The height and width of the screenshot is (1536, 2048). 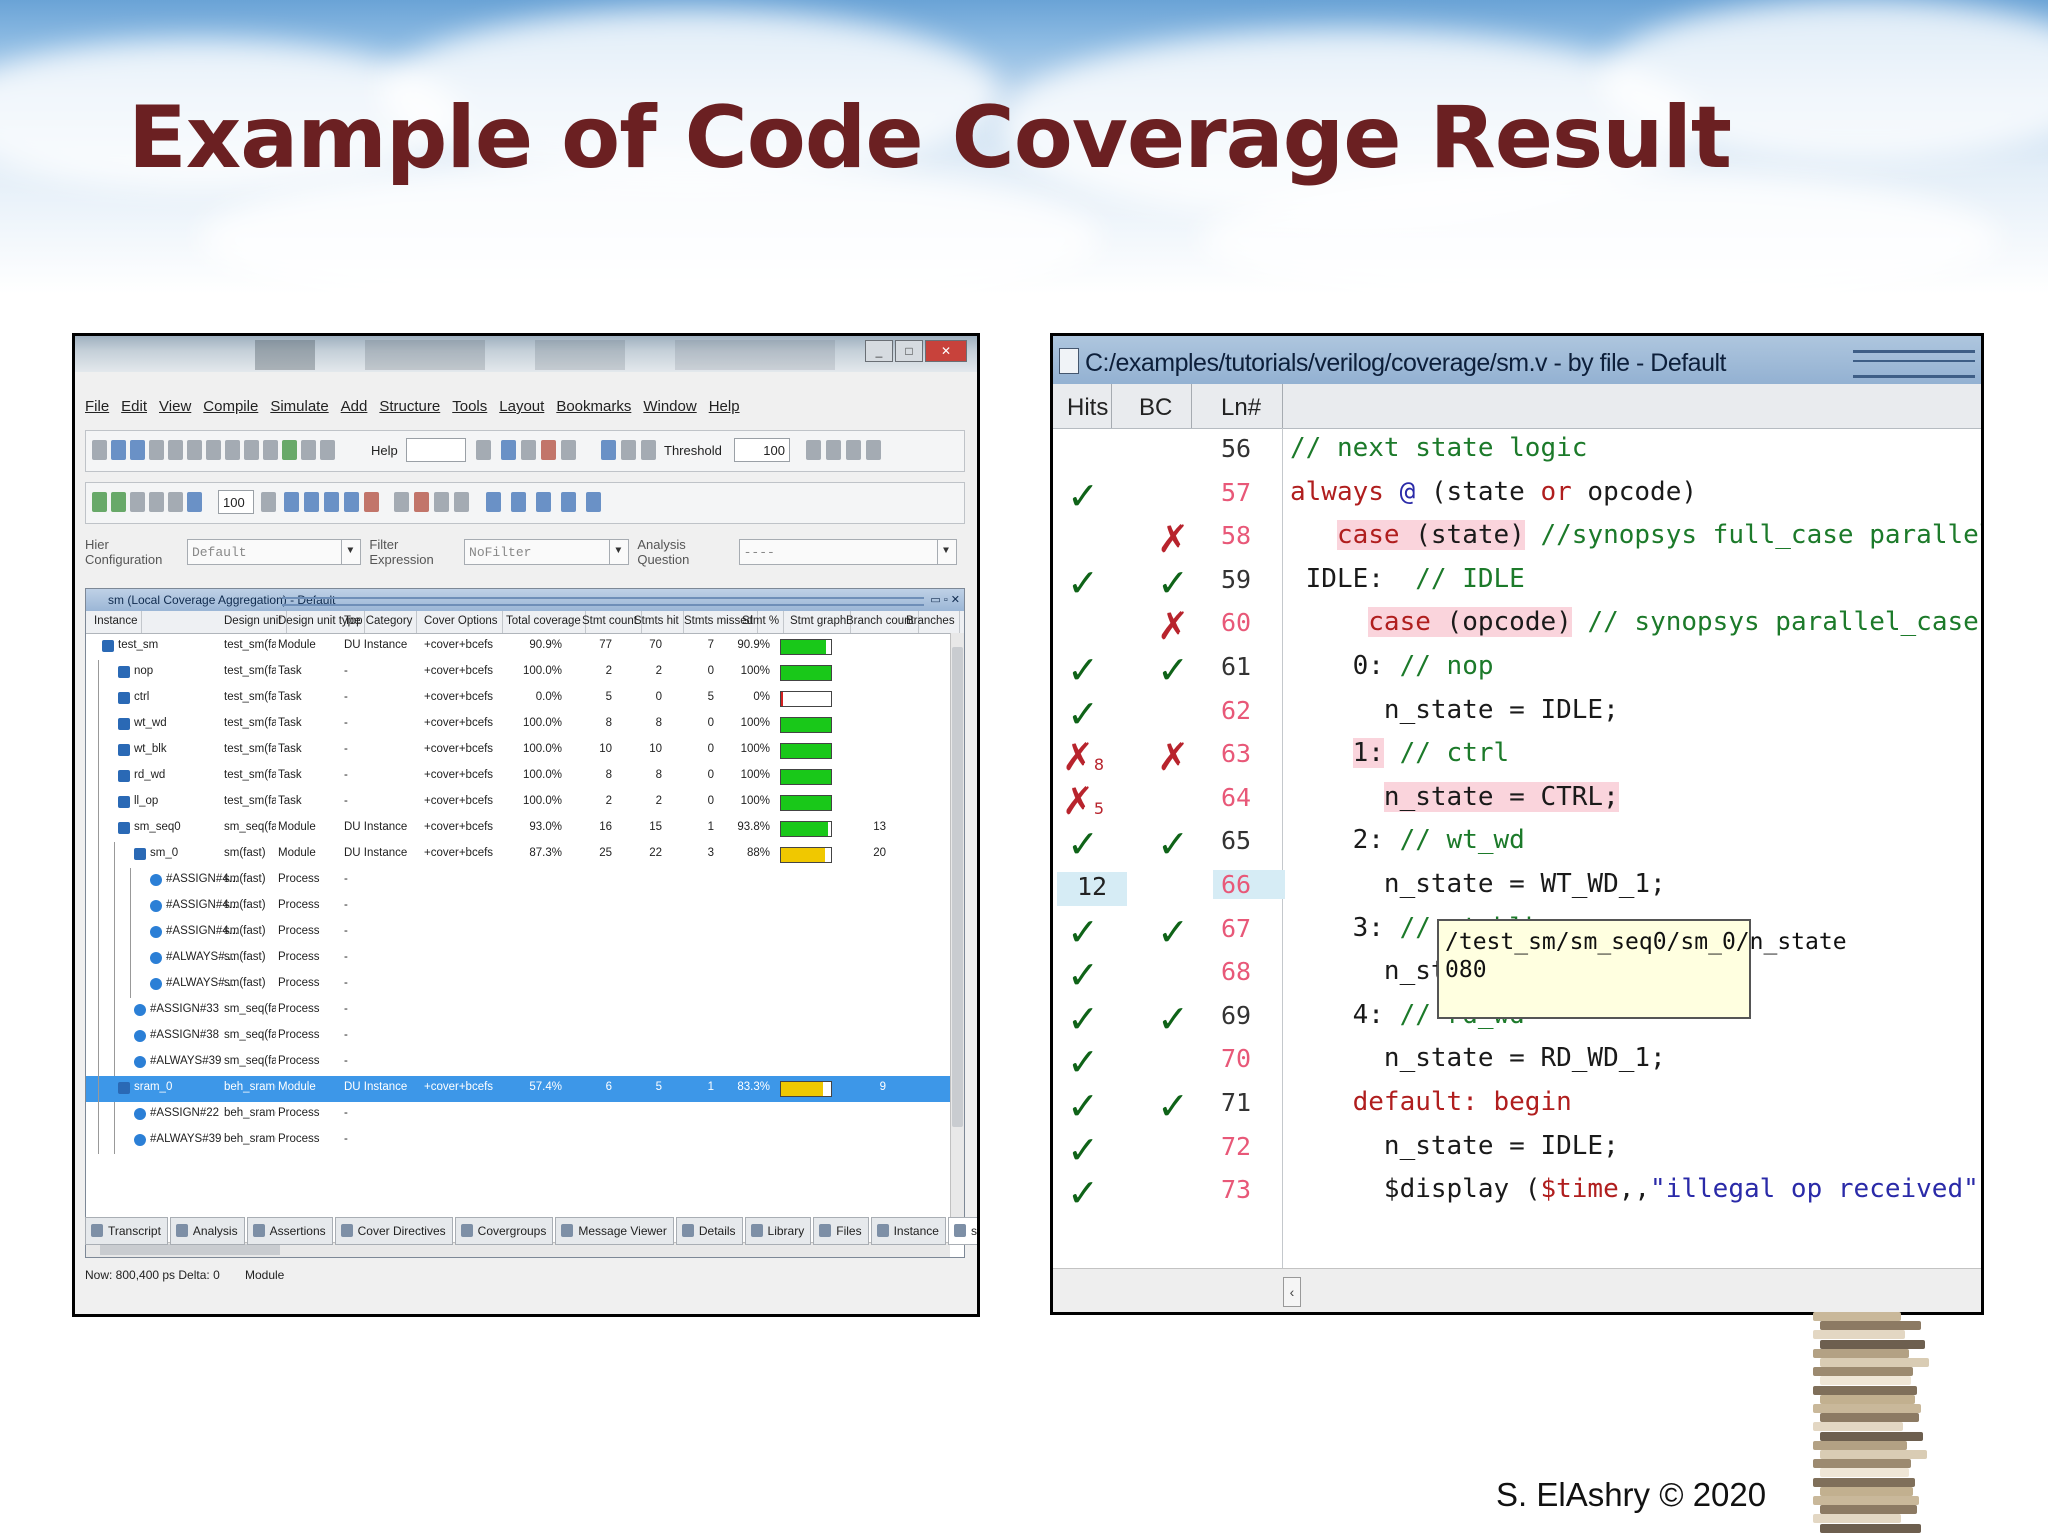 I want to click on close-button: ✕, so click(x=946, y=351).